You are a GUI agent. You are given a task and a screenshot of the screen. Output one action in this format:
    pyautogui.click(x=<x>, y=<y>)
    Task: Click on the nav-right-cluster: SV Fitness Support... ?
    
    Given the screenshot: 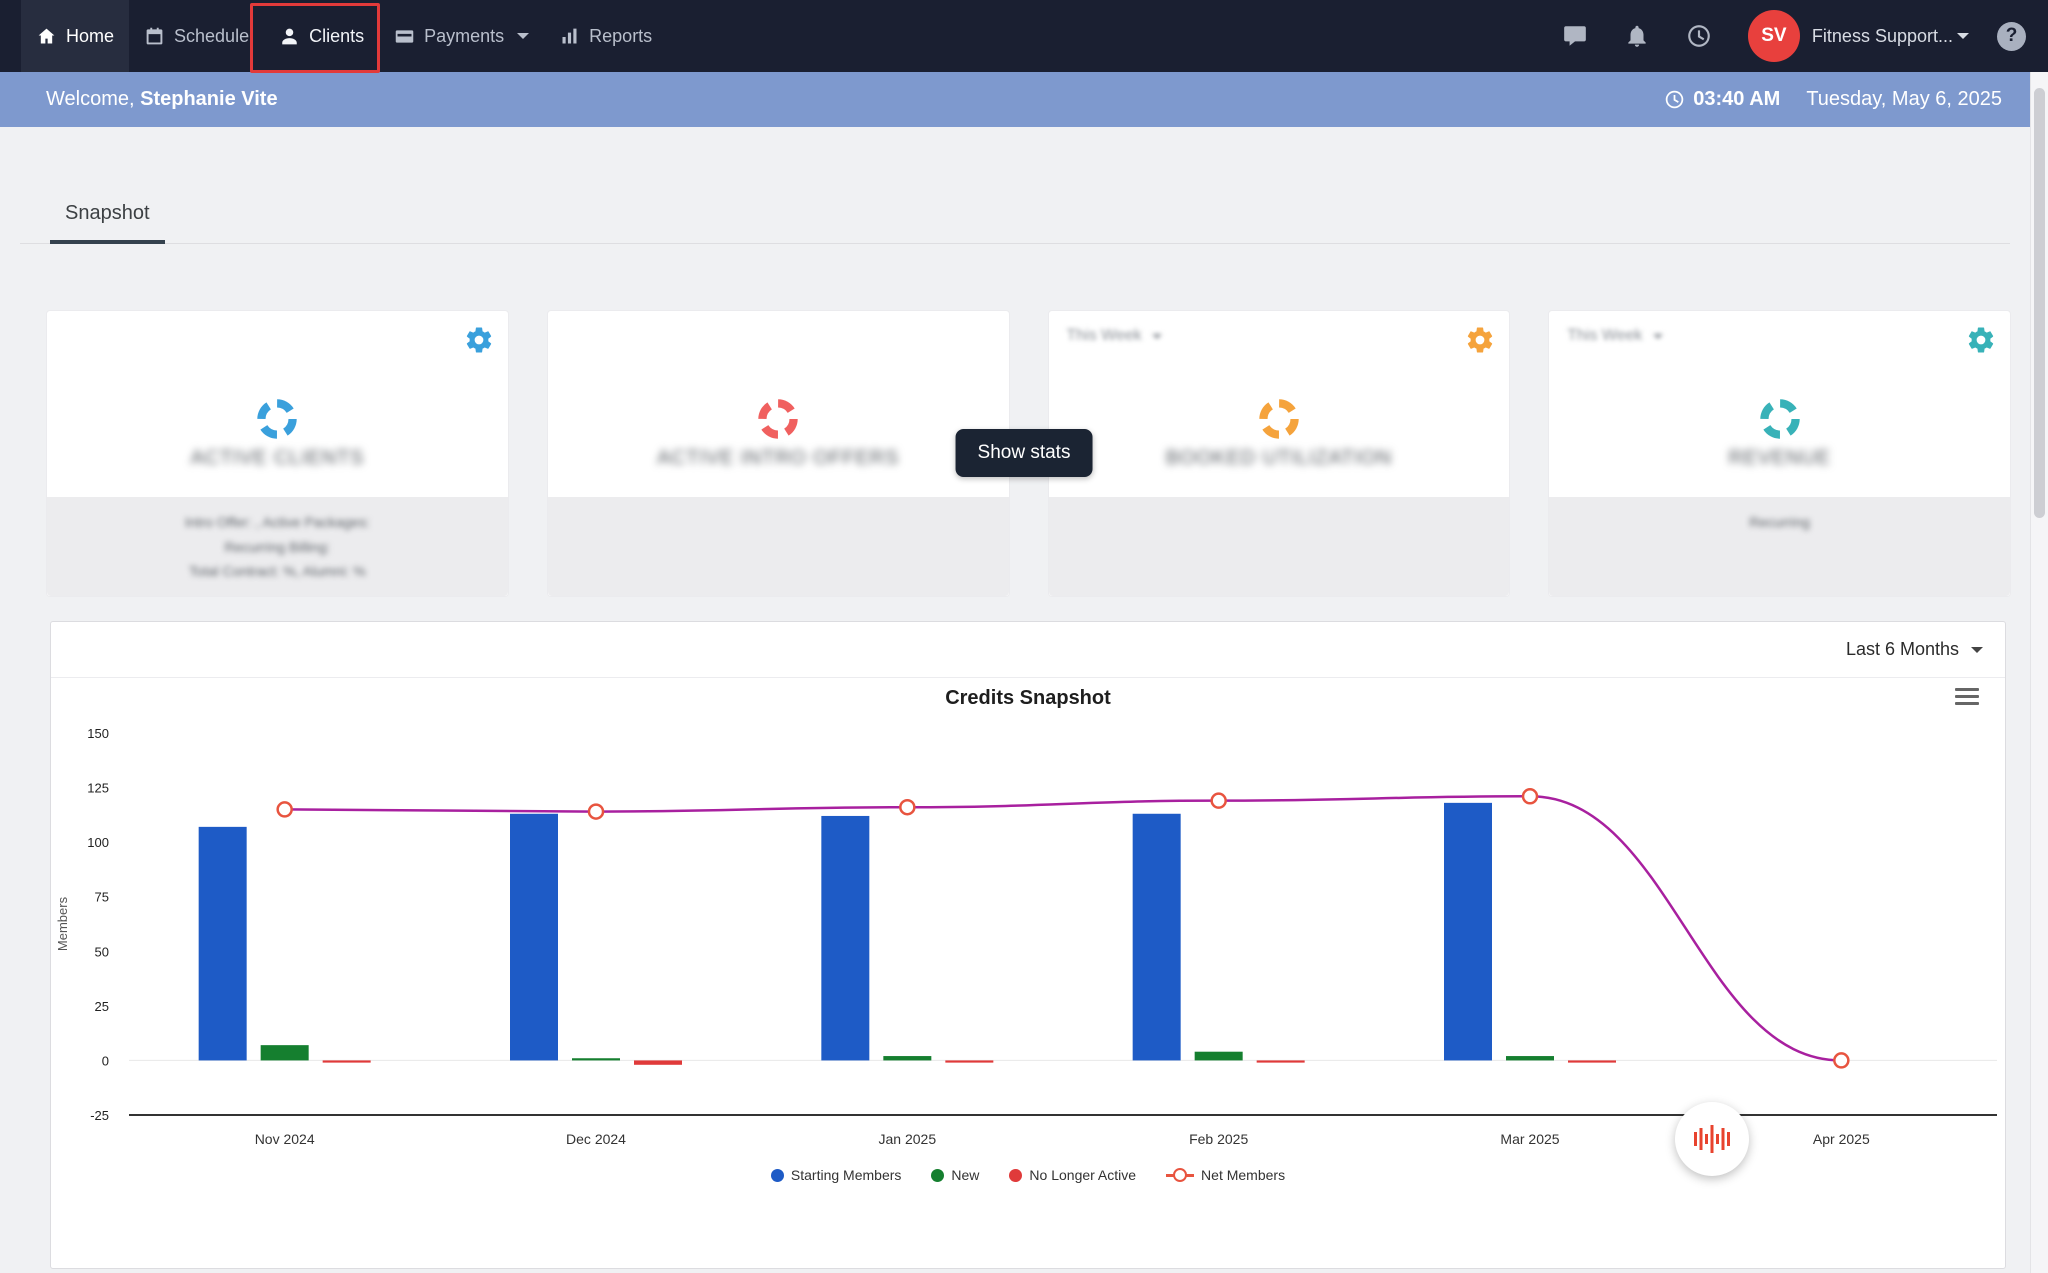 What is the action you would take?
    pyautogui.click(x=1805, y=36)
    